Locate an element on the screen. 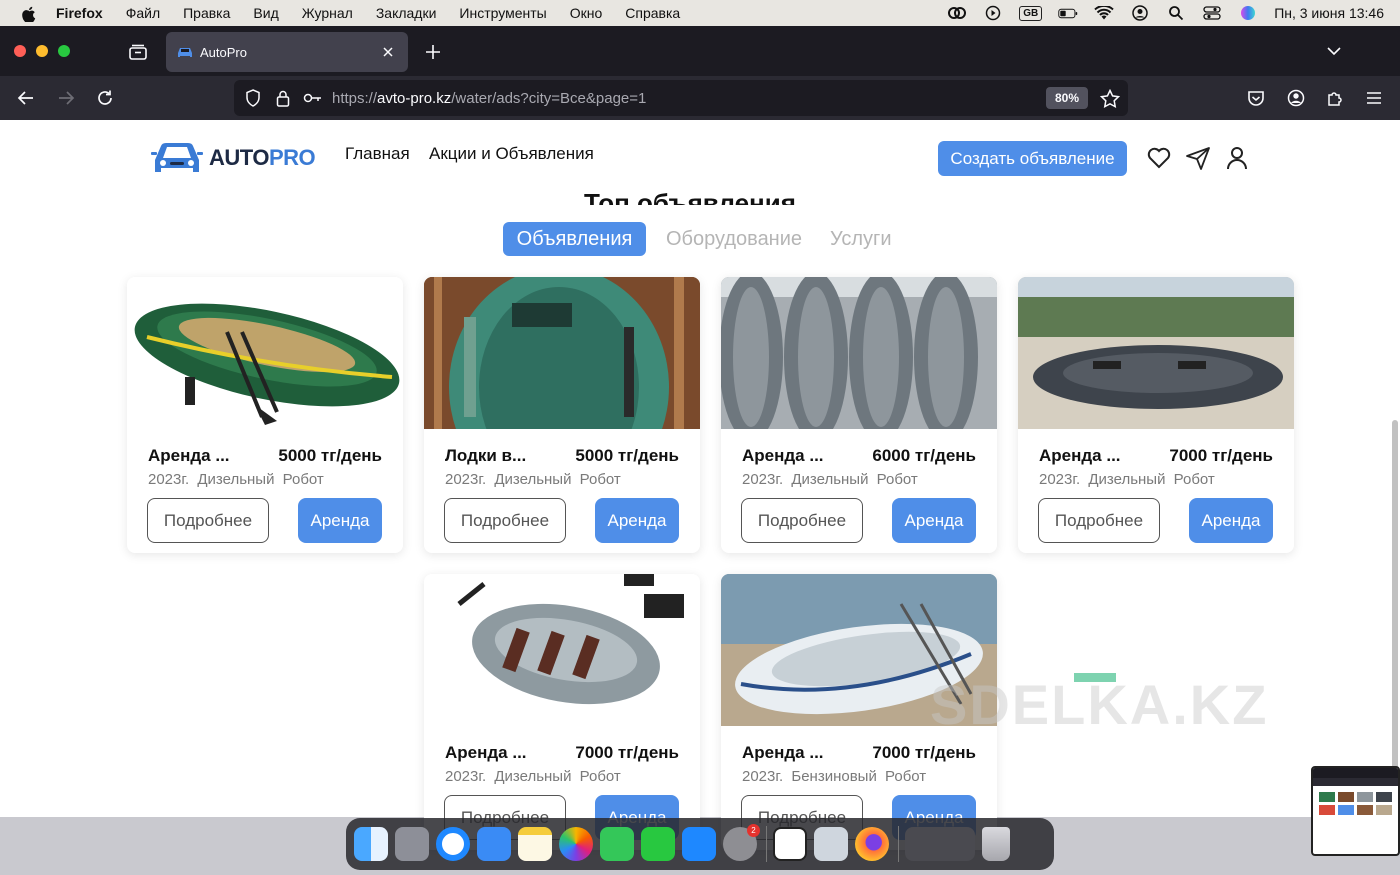 The height and width of the screenshot is (875, 1400). page-scrollbar is located at coordinates (1395, 618).